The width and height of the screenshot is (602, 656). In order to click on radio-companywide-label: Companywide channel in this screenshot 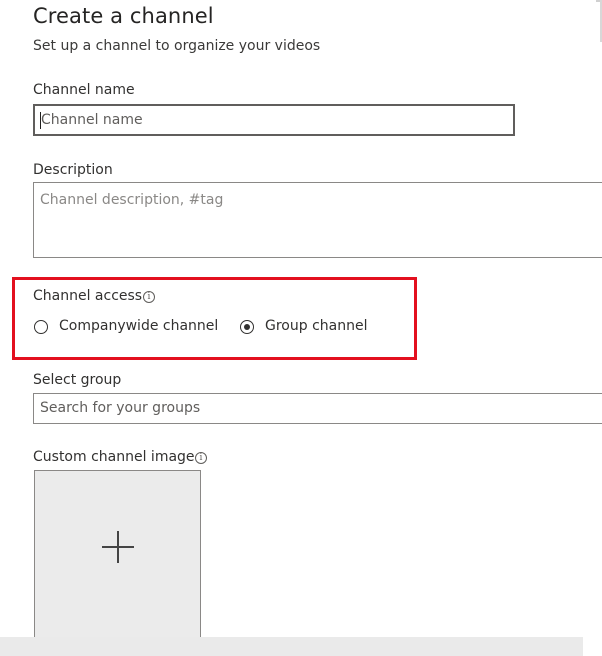, I will do `click(139, 326)`.